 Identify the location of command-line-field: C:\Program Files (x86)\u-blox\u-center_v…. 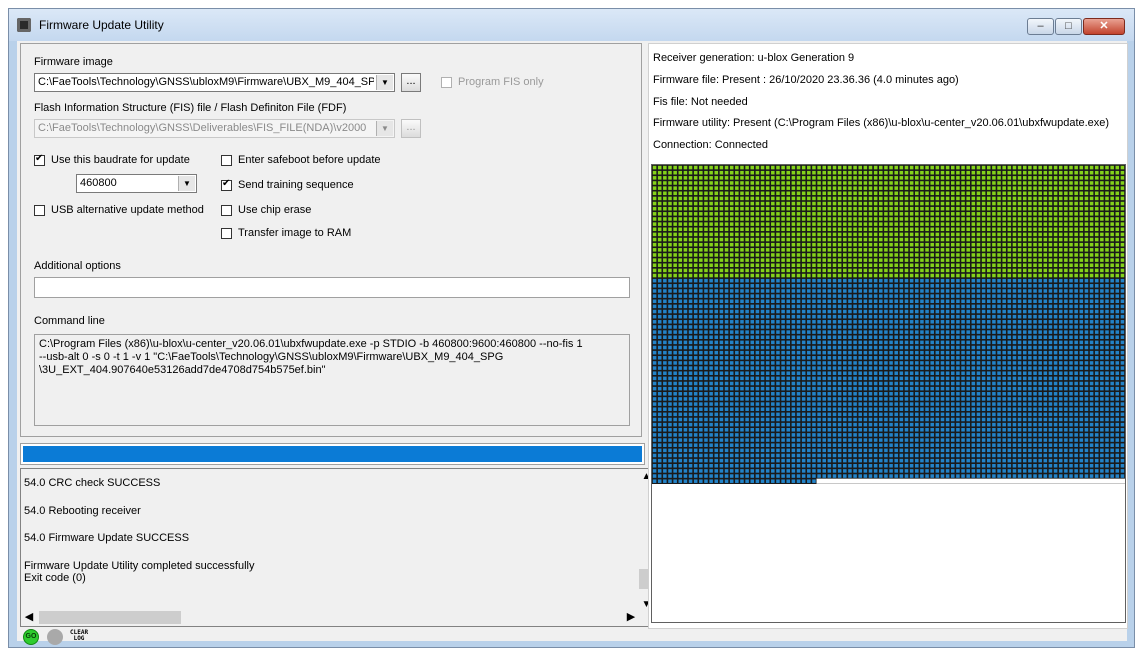
(332, 380).